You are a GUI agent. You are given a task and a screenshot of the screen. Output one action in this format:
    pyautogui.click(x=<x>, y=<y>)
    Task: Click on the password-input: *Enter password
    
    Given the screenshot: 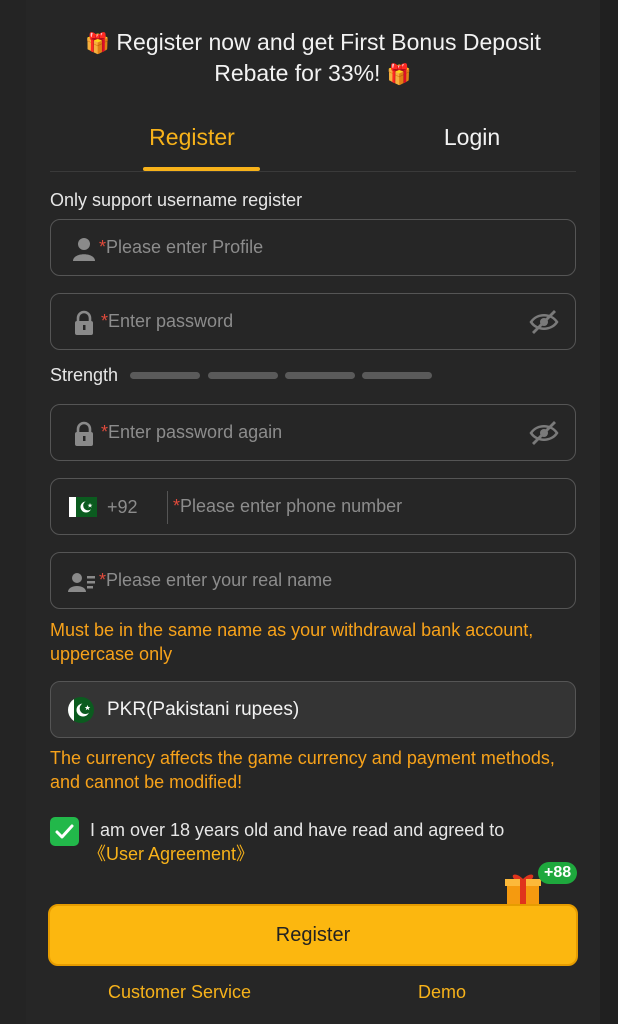 What is the action you would take?
    pyautogui.click(x=313, y=321)
    